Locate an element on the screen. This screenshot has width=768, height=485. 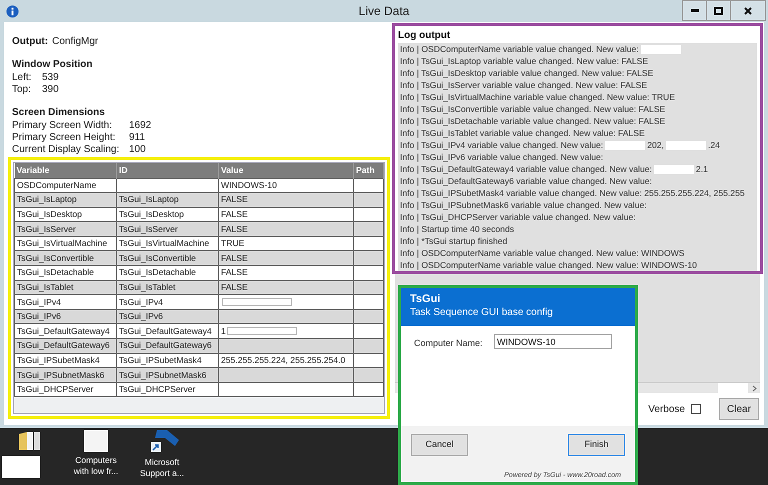
minimize-icon is located at coordinates (694, 10).